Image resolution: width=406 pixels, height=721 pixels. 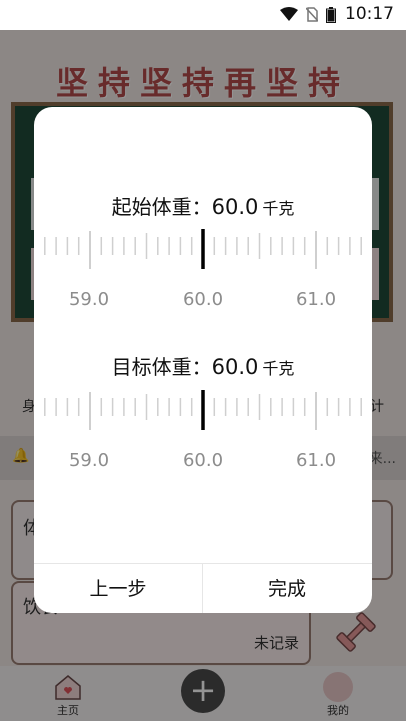 What do you see at coordinates (118, 588) in the screenshot?
I see `prev-step-button: 上一步` at bounding box center [118, 588].